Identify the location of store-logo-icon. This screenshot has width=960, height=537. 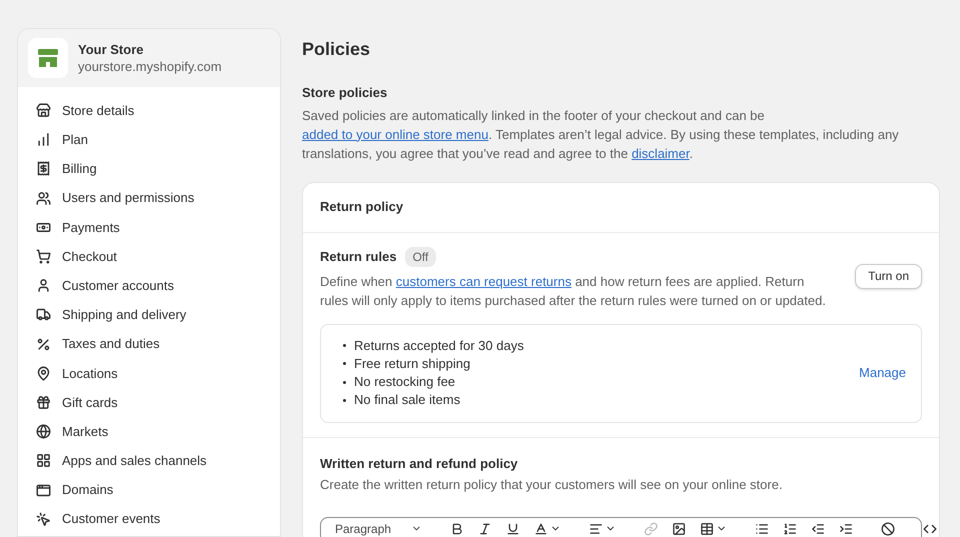
(48, 58).